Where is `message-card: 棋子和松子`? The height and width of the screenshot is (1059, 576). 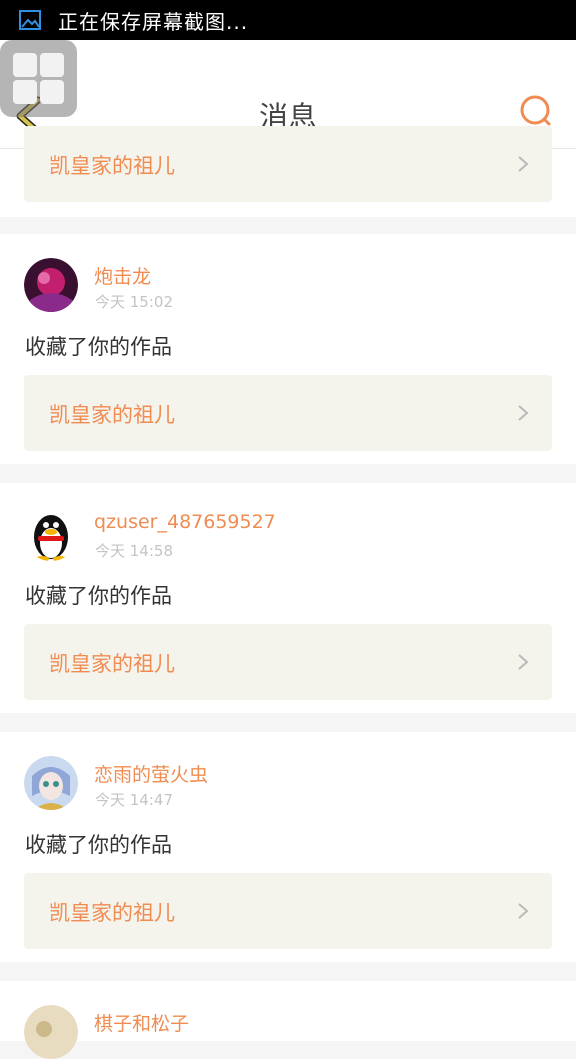
message-card: 棋子和松子 is located at coordinates (288, 1020).